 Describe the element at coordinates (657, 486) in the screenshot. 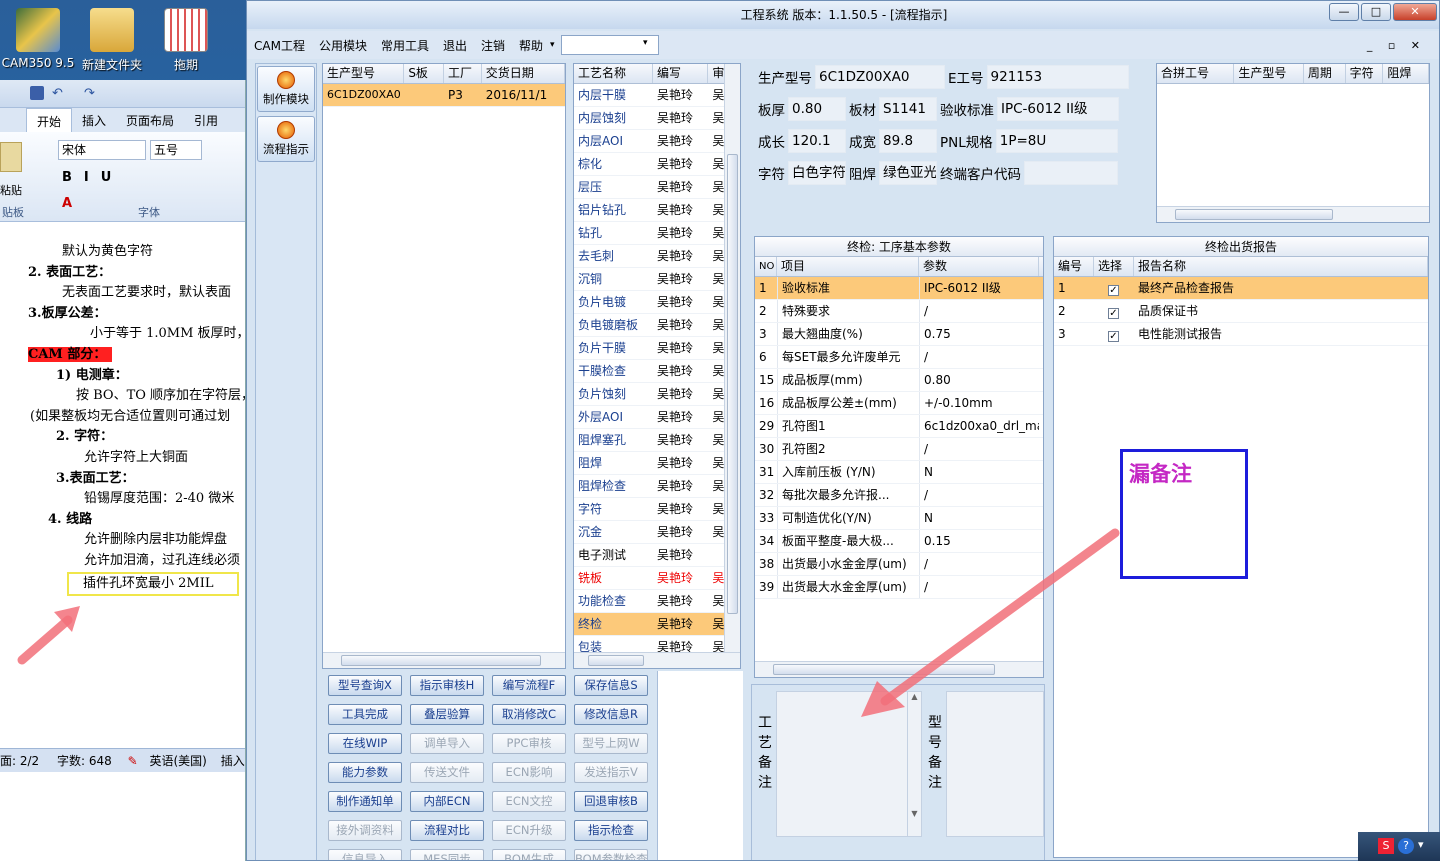

I see `table-row: 阻焊检查 吴艳玲吴` at that location.